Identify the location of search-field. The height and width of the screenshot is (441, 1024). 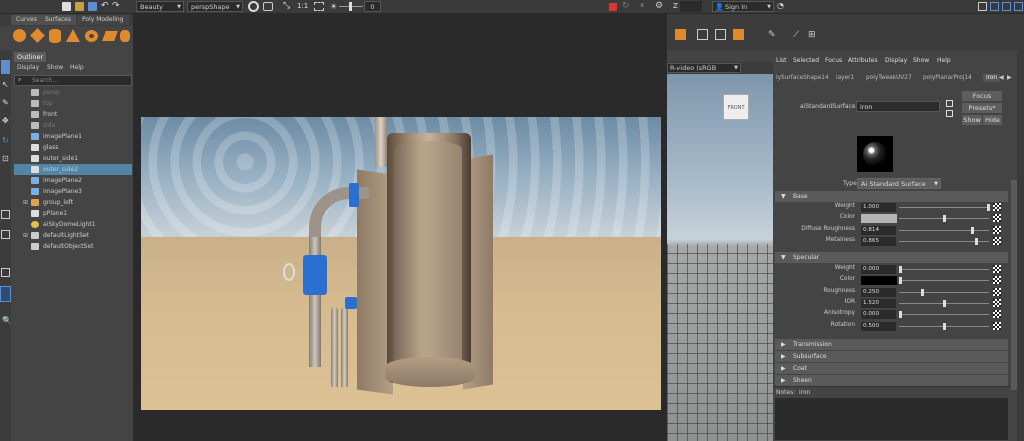
(691, 6).